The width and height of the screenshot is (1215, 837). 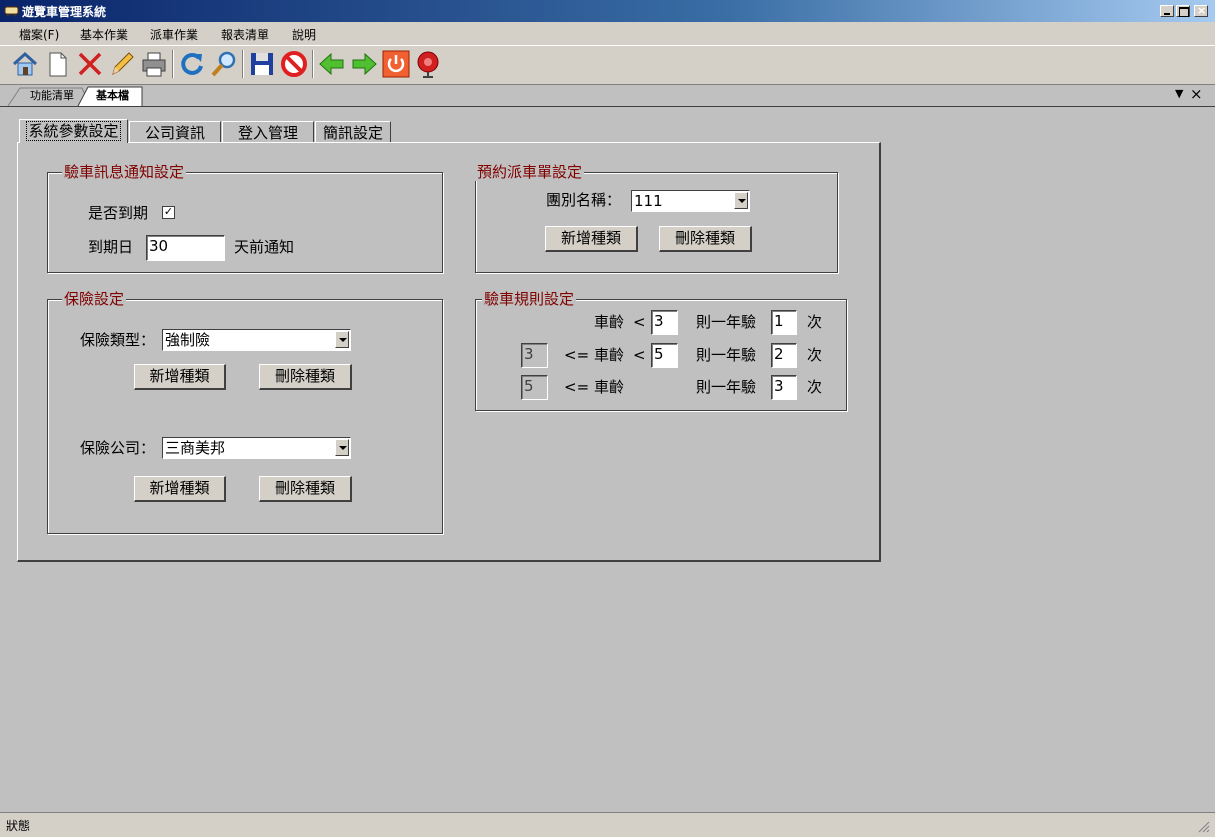 What do you see at coordinates (591, 239) in the screenshot?
I see `add-type-button: 新增種類` at bounding box center [591, 239].